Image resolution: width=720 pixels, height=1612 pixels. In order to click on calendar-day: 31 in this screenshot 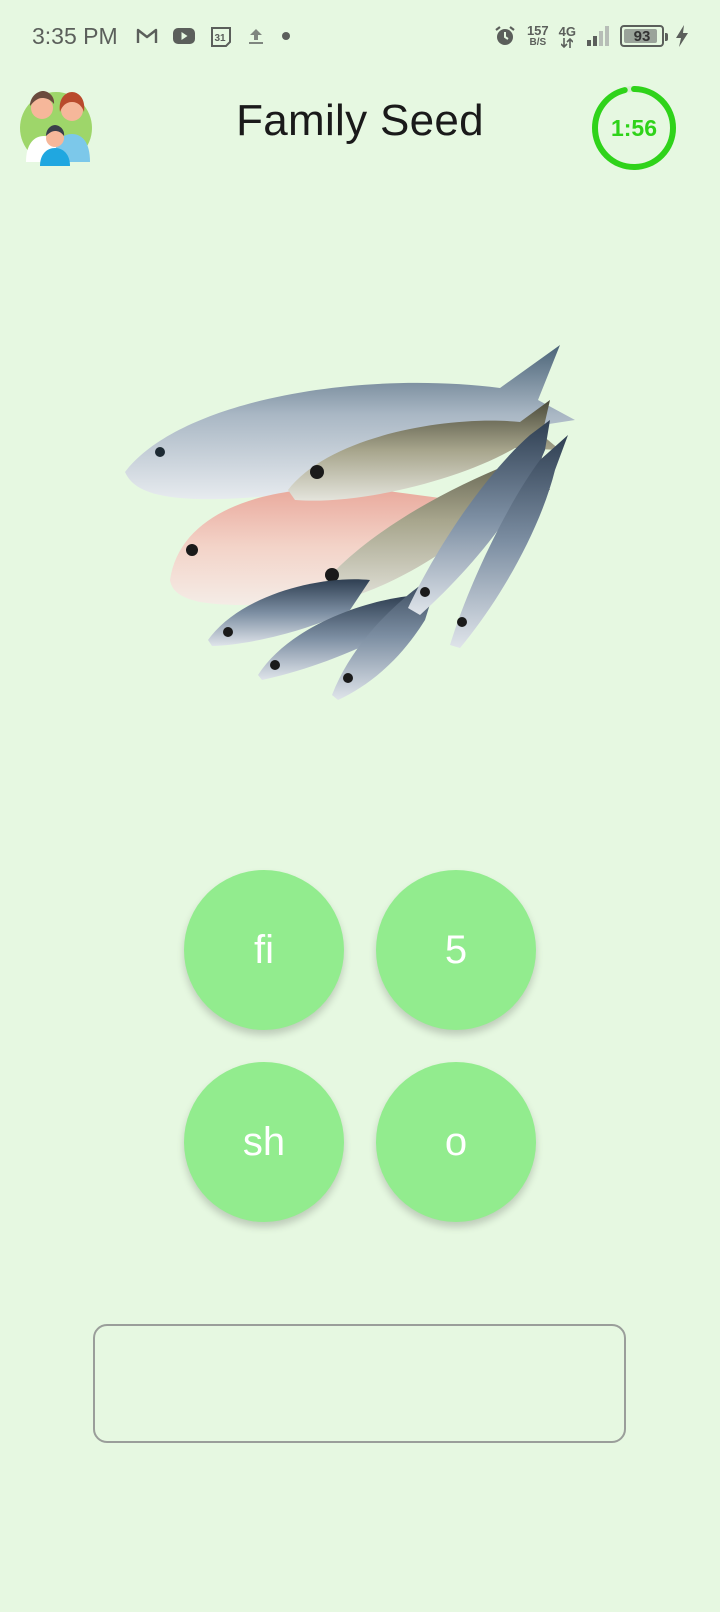, I will do `click(220, 38)`.